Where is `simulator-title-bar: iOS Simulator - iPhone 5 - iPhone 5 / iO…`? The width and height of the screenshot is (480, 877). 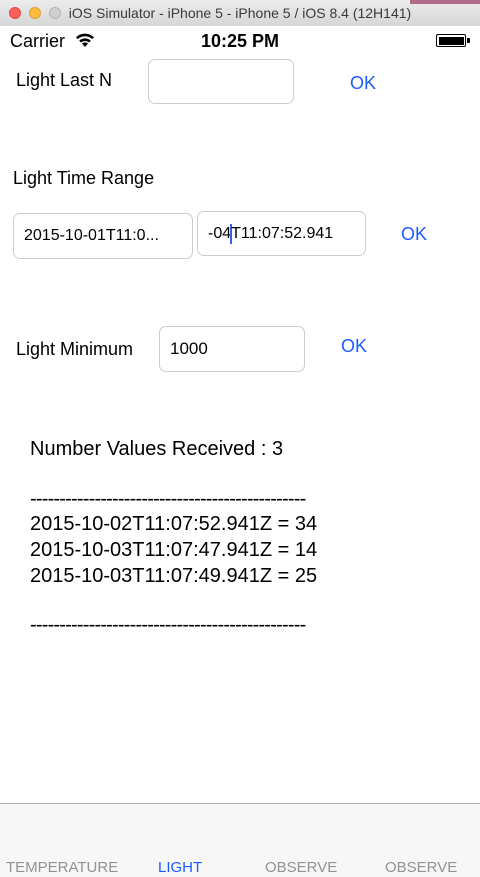 simulator-title-bar: iOS Simulator - iPhone 5 - iPhone 5 / iO… is located at coordinates (240, 13).